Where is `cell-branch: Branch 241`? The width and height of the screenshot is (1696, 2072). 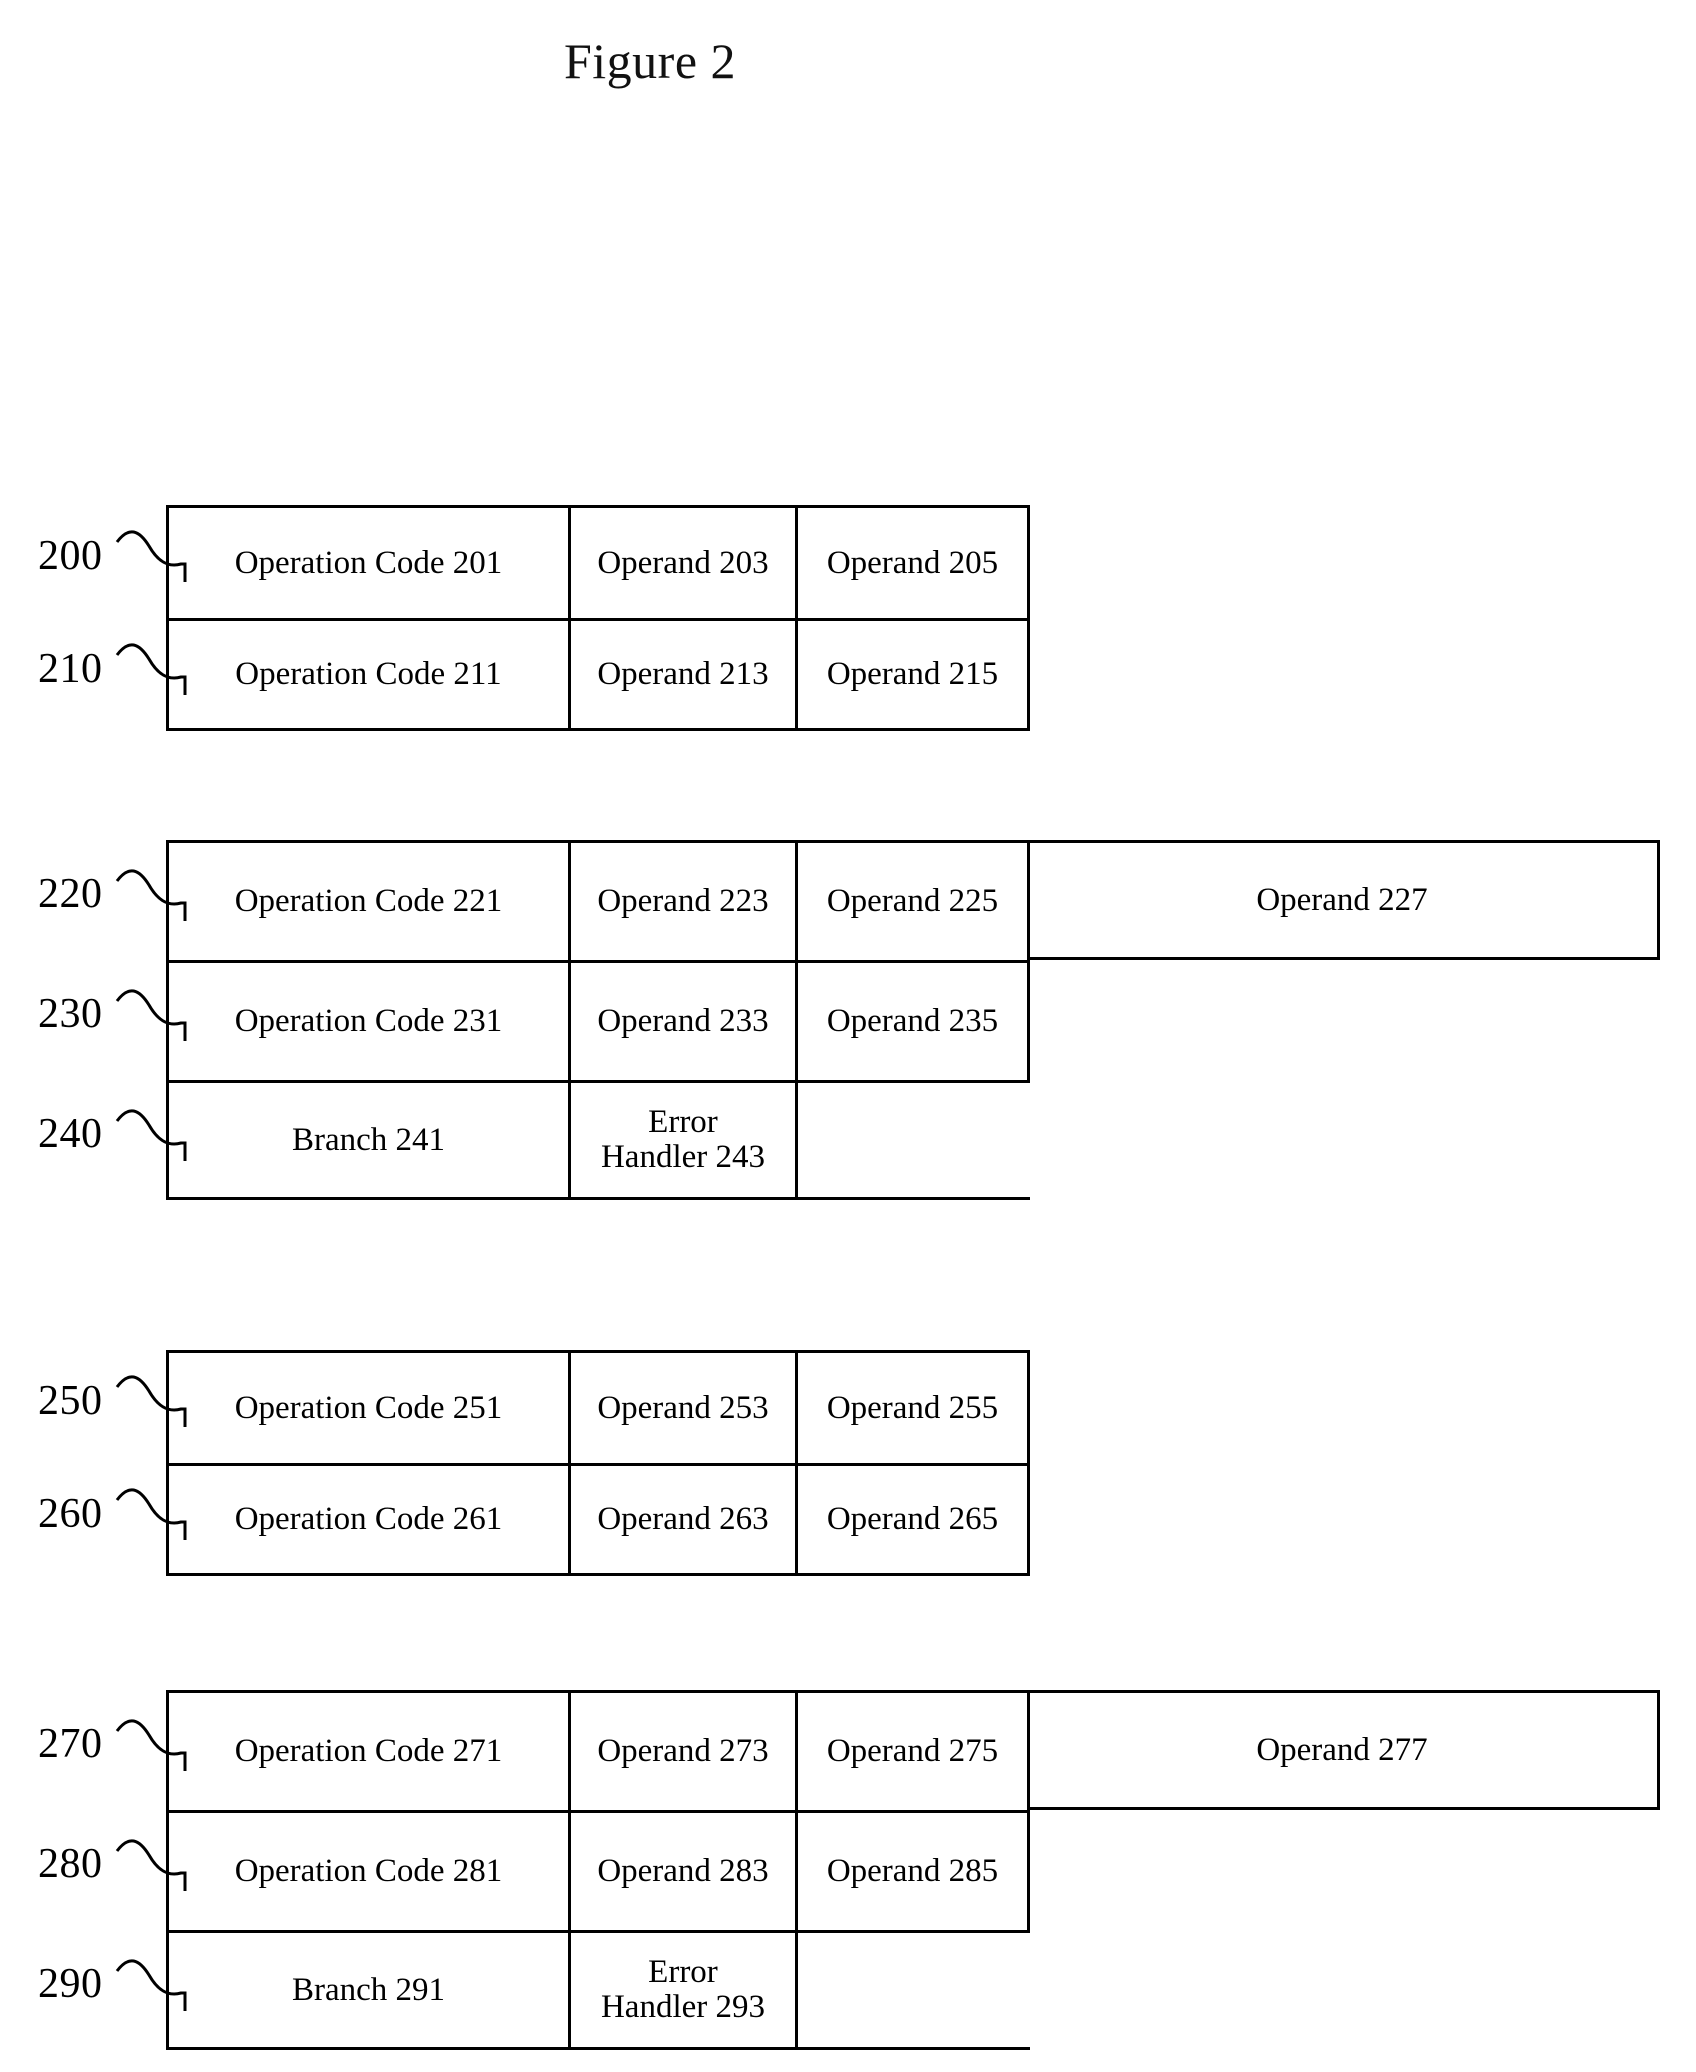
cell-branch: Branch 241 is located at coordinates (370, 1140).